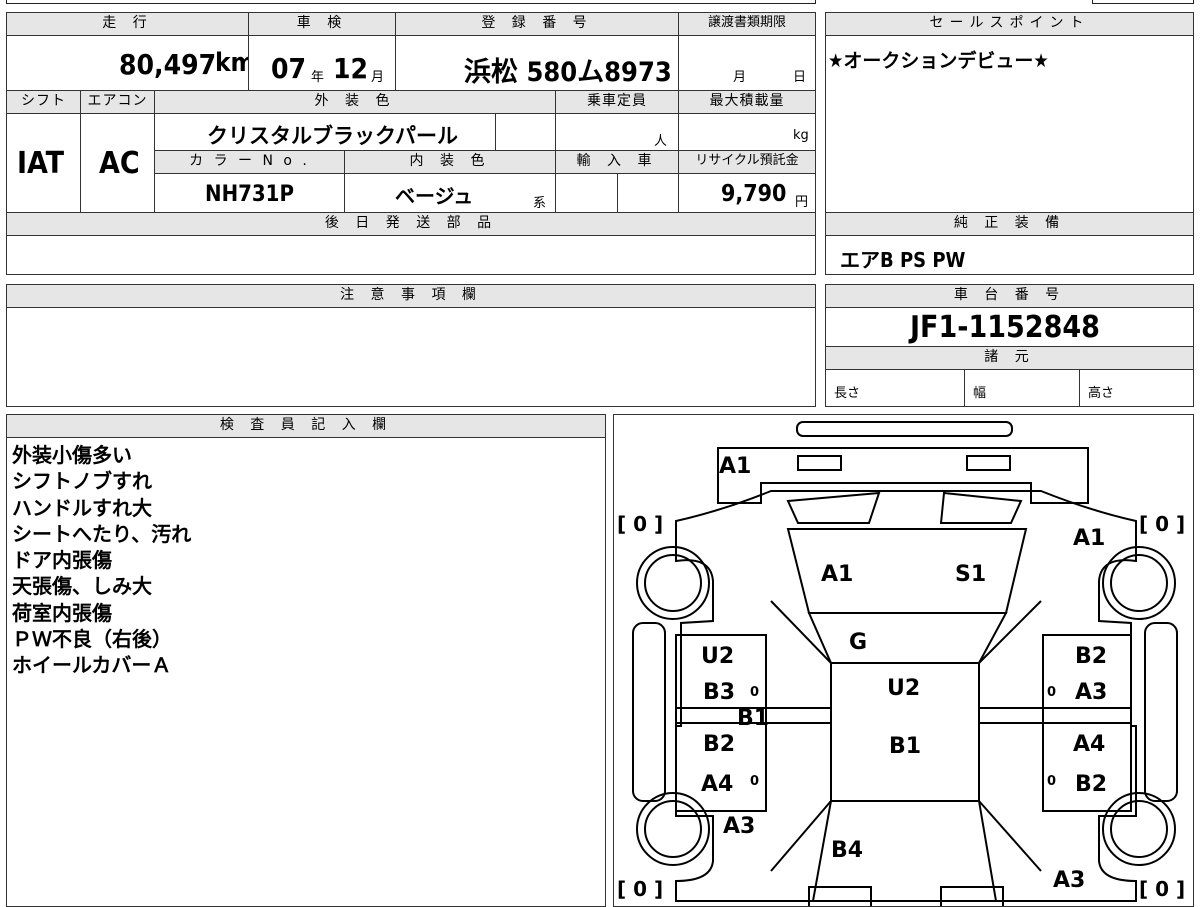  I want to click on import-cell-a, so click(586, 193).